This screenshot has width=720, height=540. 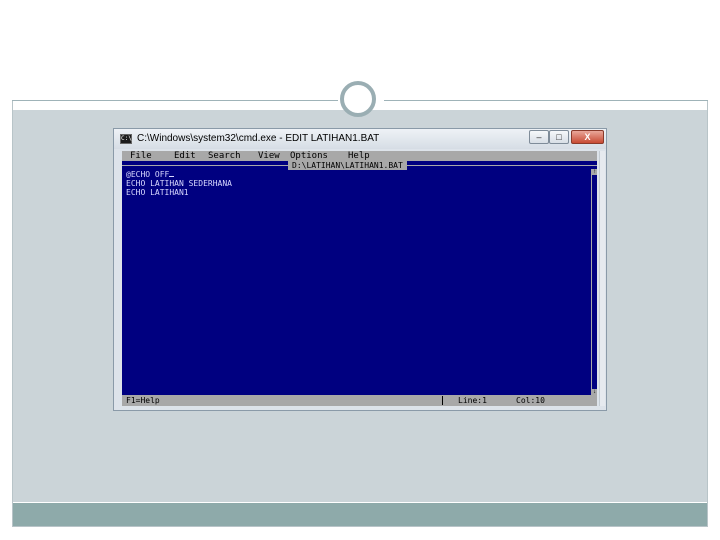 I want to click on menu-edit: Edit, so click(x=185, y=156).